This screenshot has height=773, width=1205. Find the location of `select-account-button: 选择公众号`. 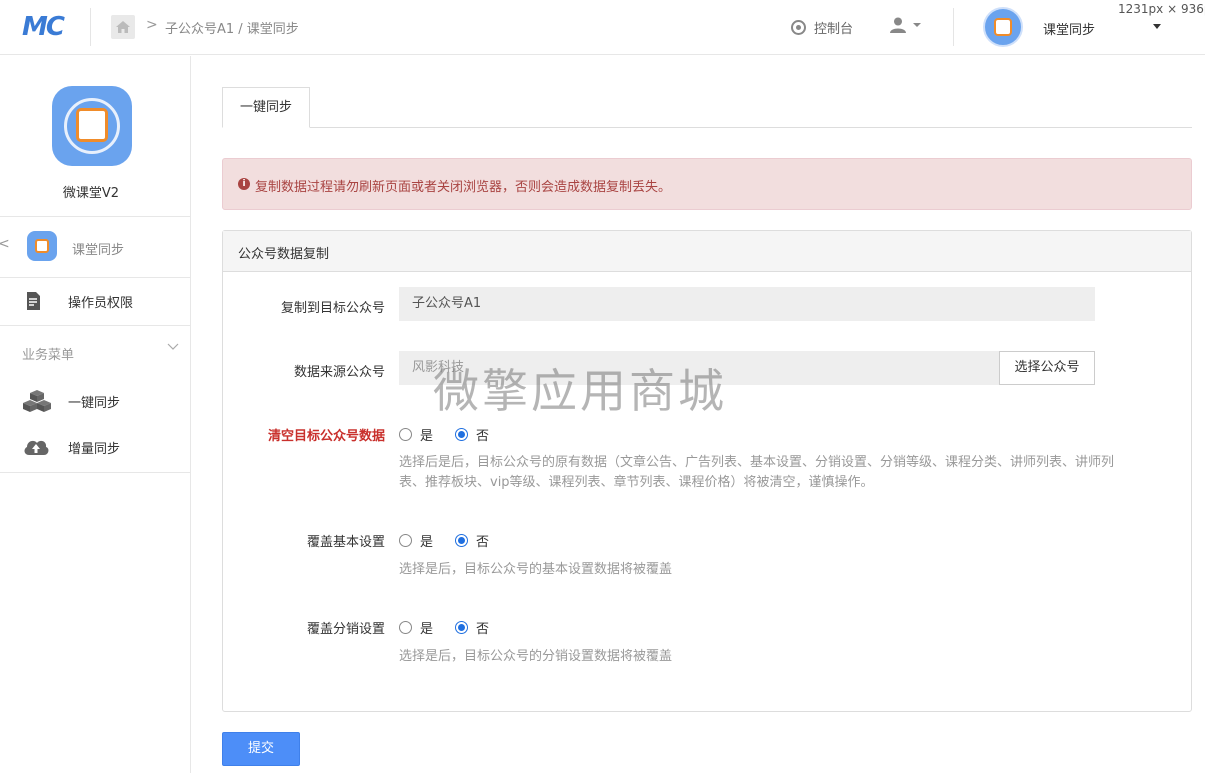

select-account-button: 选择公众号 is located at coordinates (1047, 368).